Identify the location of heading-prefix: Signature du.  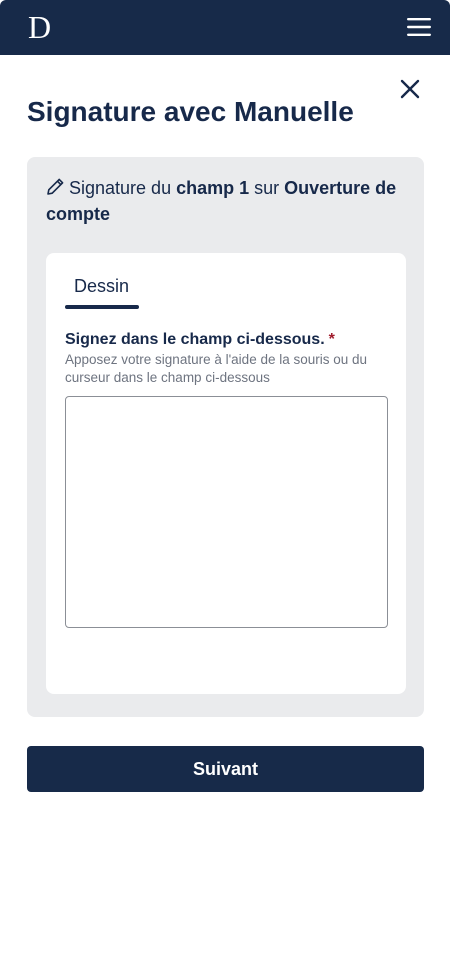
(123, 188).